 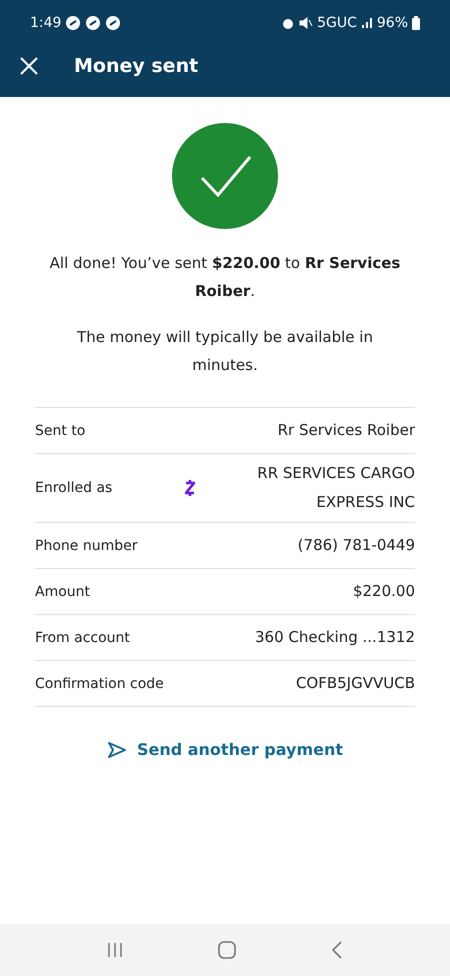 I want to click on mute-icon, so click(x=306, y=23).